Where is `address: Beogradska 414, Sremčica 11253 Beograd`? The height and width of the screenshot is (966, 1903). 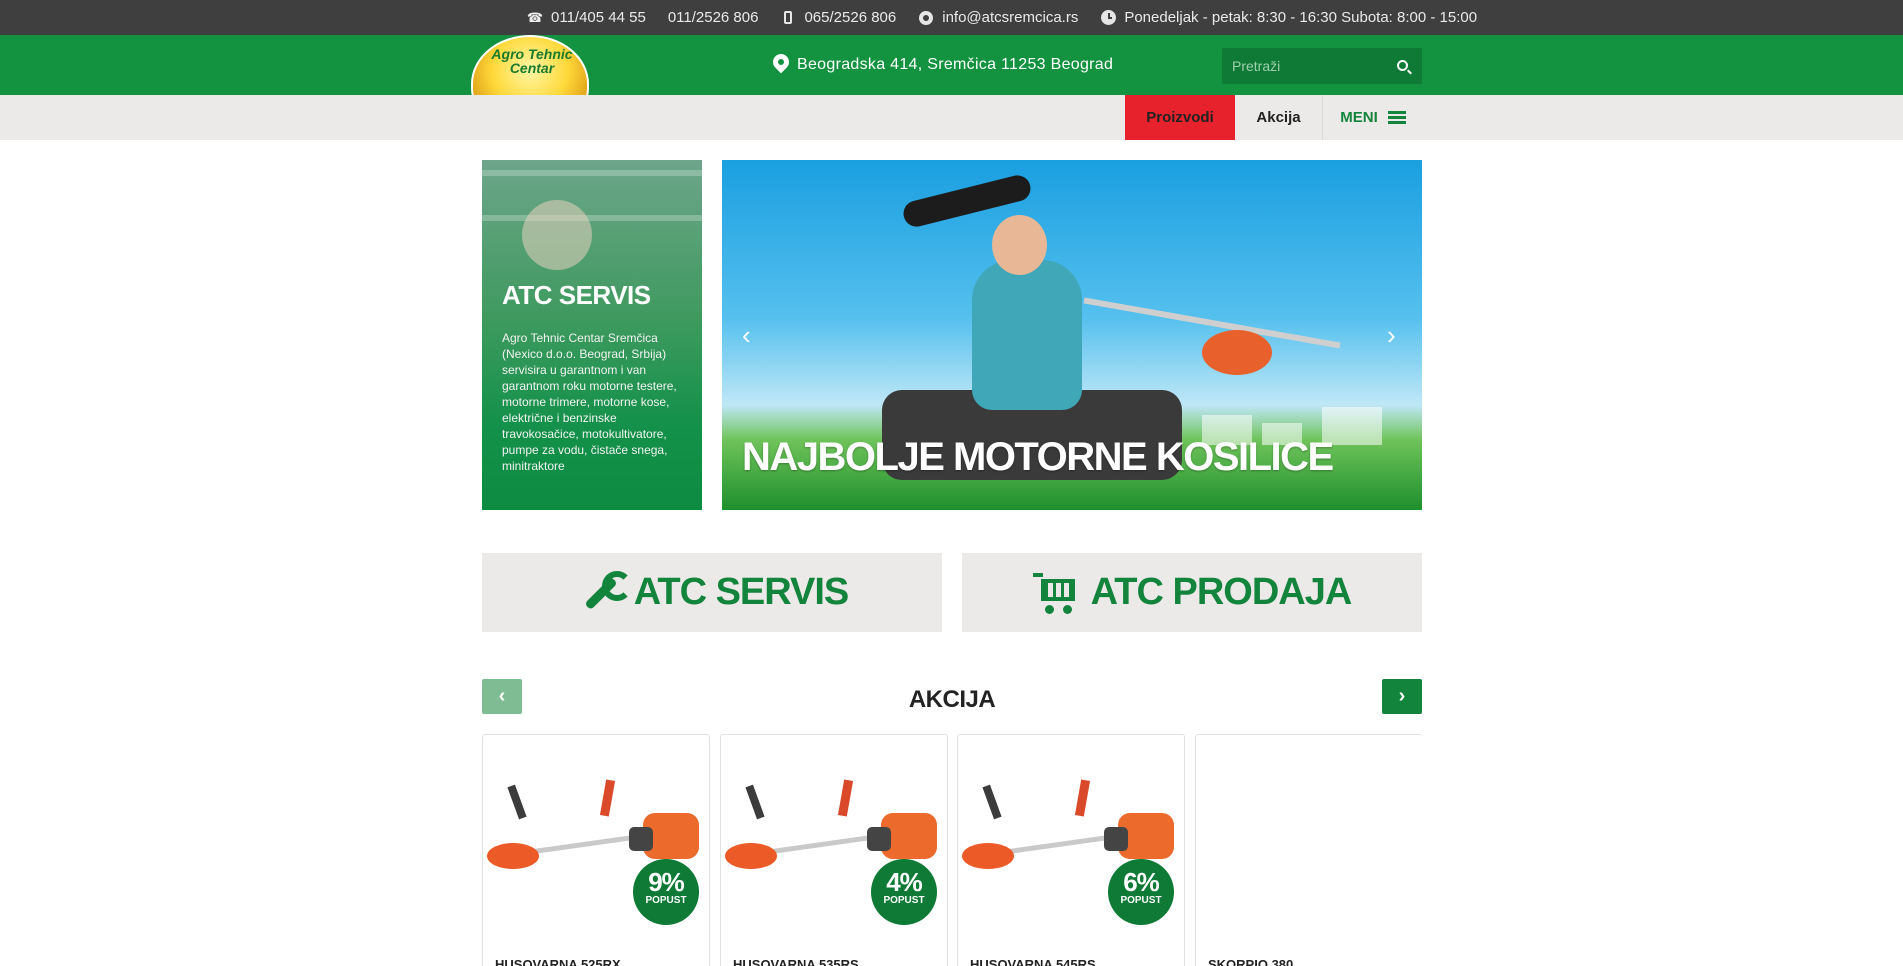 address: Beogradska 414, Sremčica 11253 Beograd is located at coordinates (943, 65).